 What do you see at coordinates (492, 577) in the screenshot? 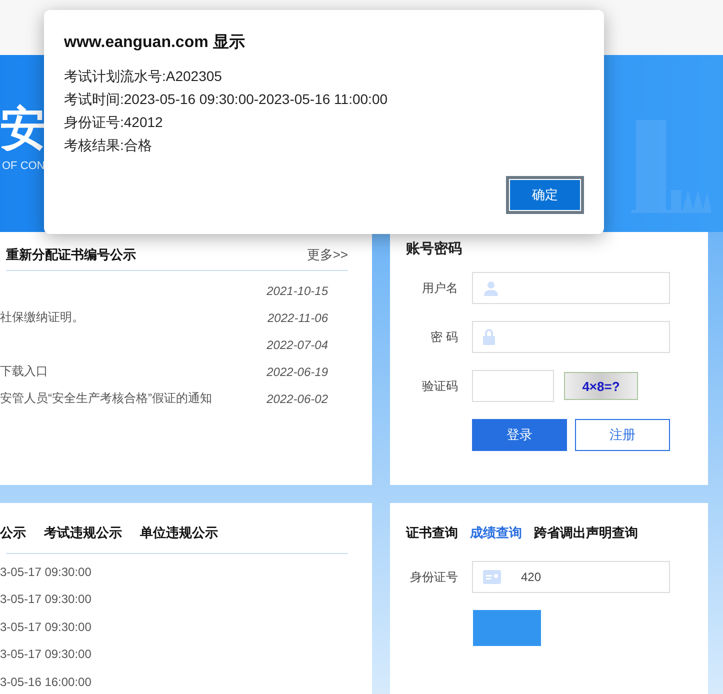
I see `id-card-icon` at bounding box center [492, 577].